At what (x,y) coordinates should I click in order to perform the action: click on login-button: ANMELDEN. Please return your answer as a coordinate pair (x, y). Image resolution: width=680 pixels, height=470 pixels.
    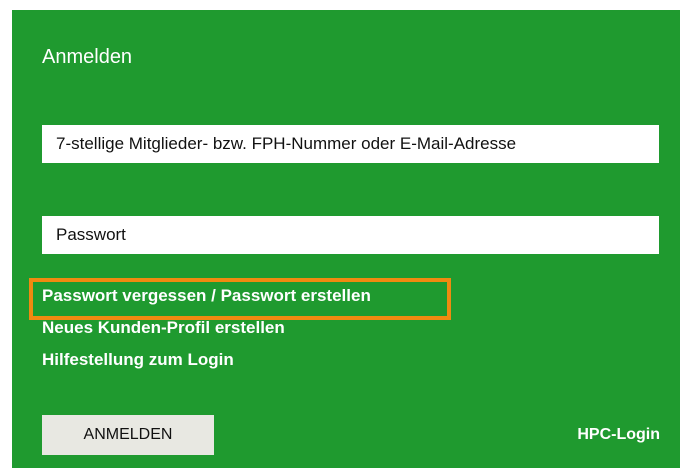
    Looking at the image, I should click on (128, 435).